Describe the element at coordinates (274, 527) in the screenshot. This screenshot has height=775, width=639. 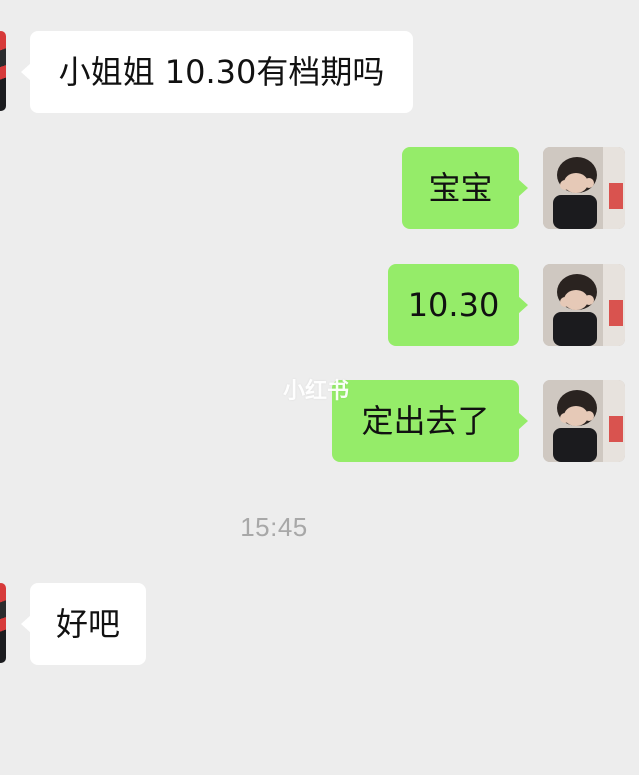
I see `message-timestamp: 15:45` at that location.